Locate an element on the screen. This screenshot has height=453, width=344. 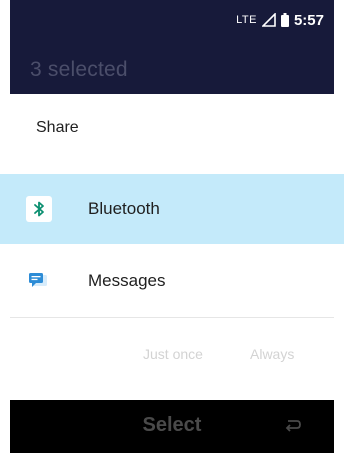
status-bar: LTE 5:57 is located at coordinates (172, 20).